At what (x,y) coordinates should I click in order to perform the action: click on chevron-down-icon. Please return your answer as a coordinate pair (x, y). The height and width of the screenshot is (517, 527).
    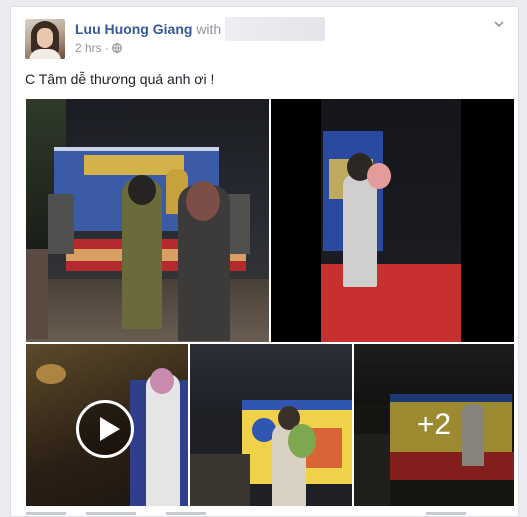
    Looking at the image, I should click on (499, 24).